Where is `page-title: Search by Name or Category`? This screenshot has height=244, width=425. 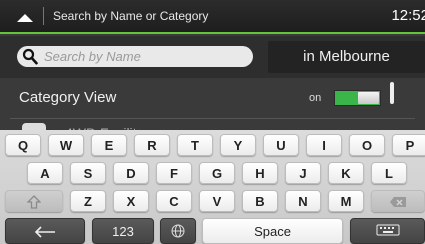
page-title: Search by Name or Category is located at coordinates (131, 16).